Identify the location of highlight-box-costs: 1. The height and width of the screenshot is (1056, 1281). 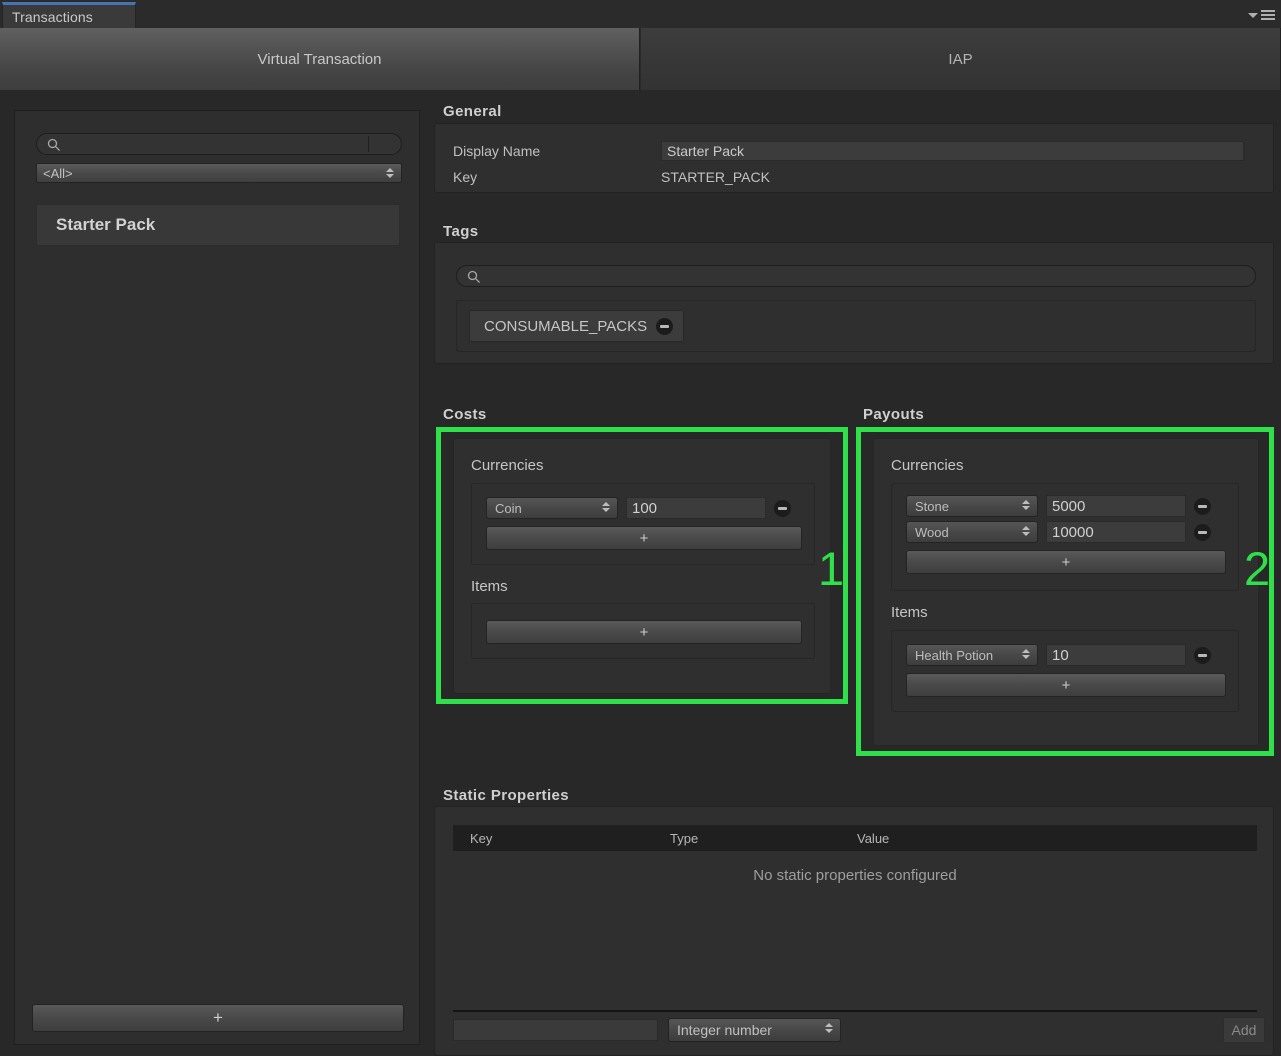
(642, 565).